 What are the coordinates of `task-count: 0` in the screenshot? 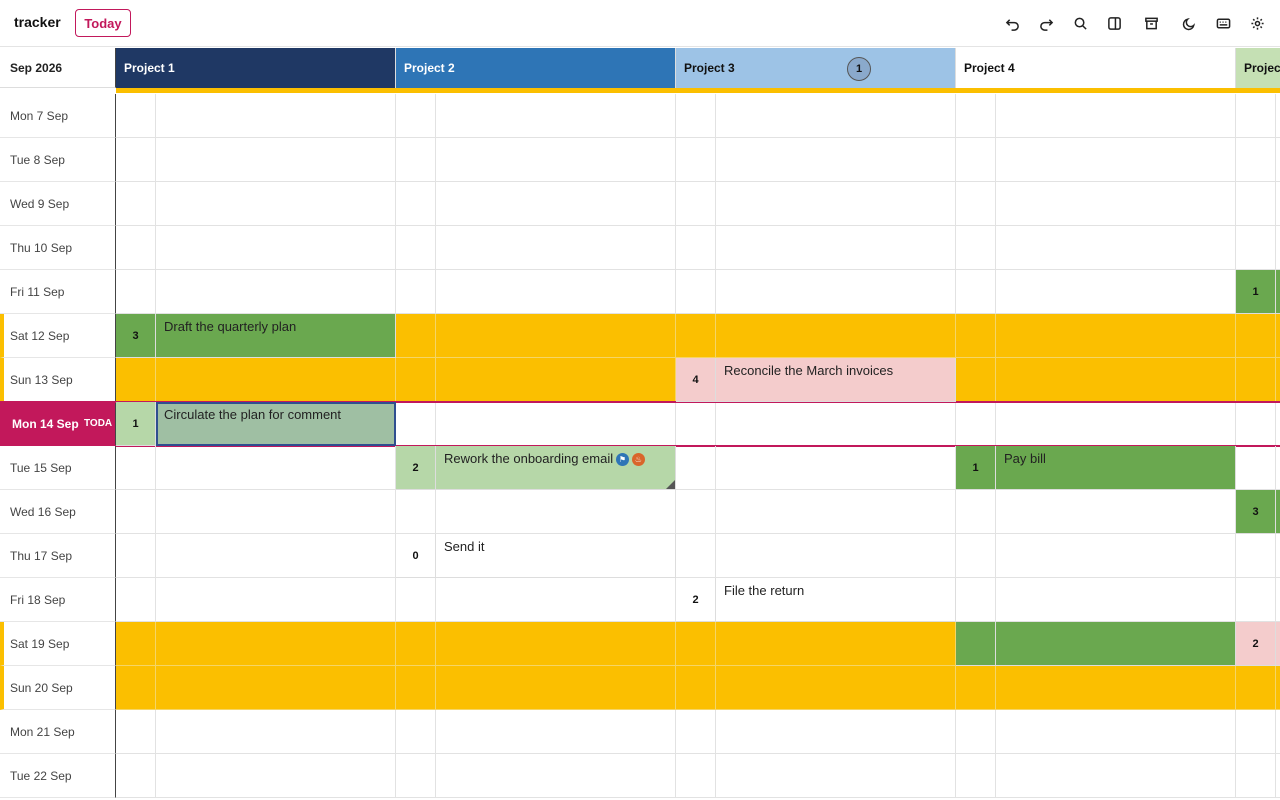 It's located at (416, 556).